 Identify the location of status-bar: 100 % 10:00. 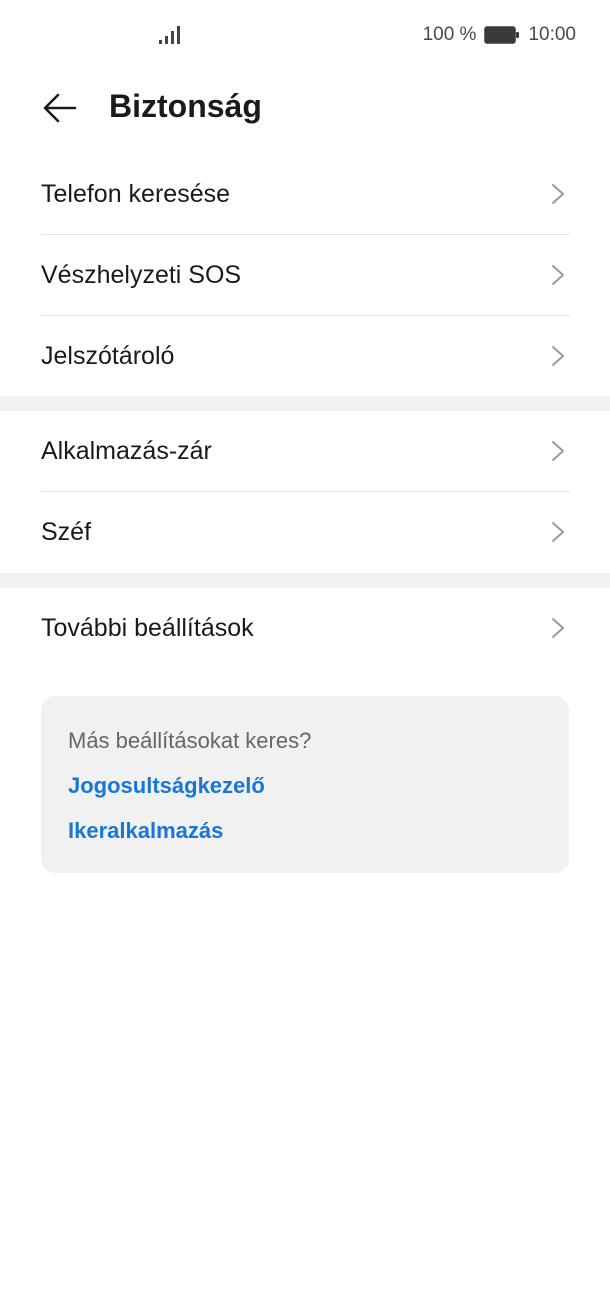
(305, 36).